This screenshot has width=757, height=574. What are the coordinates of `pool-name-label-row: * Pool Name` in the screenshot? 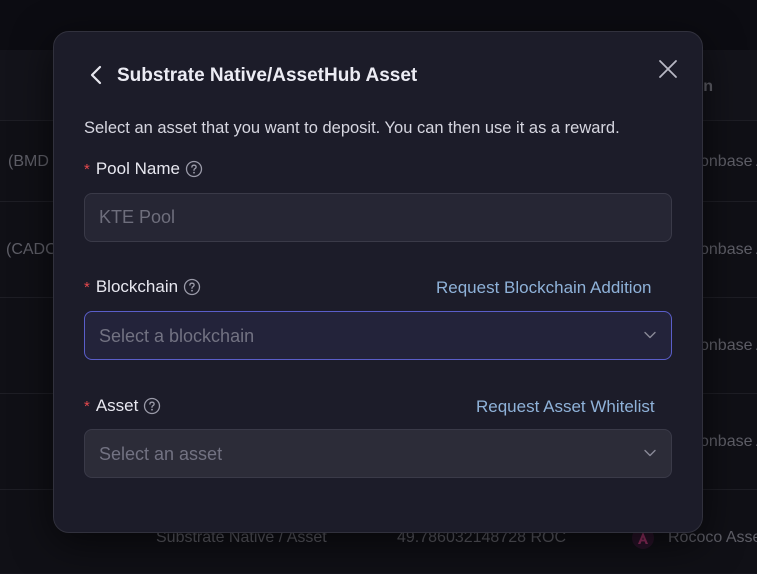 It's located at (143, 169).